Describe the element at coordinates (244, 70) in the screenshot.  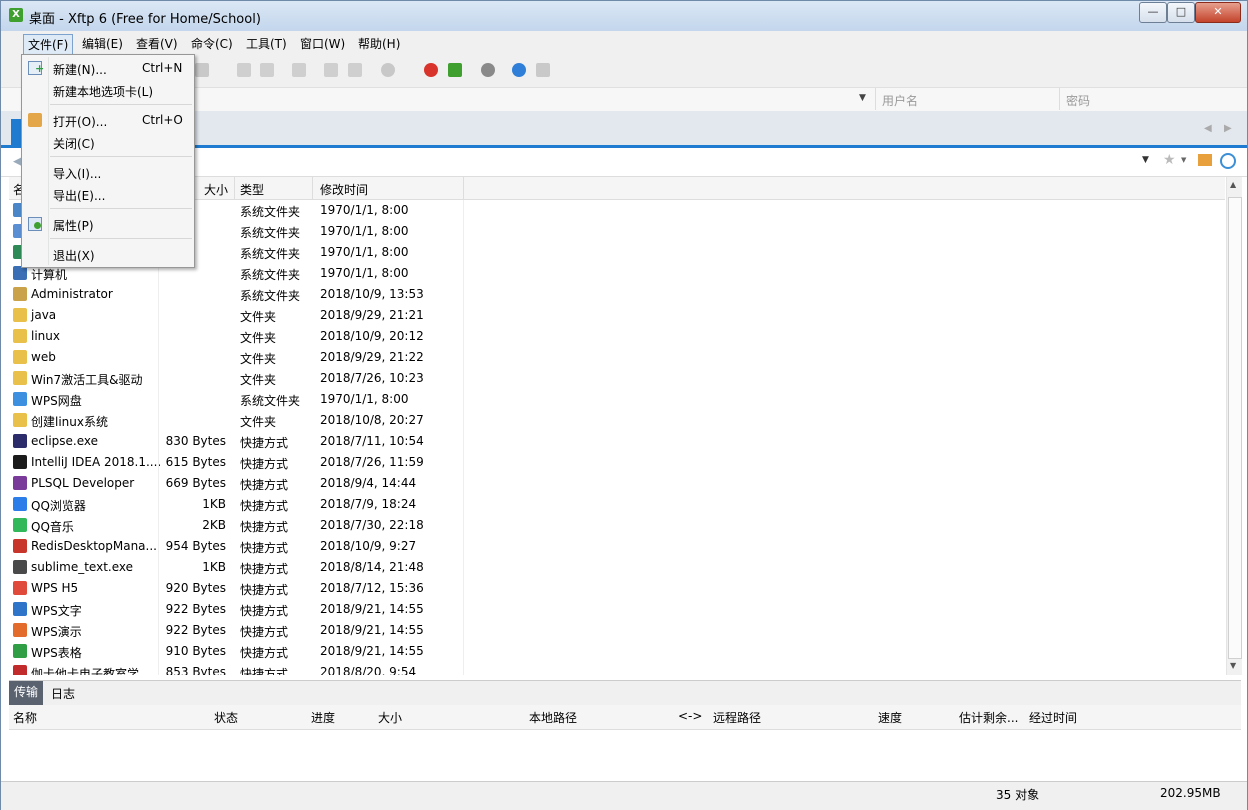
I see `download-icon` at that location.